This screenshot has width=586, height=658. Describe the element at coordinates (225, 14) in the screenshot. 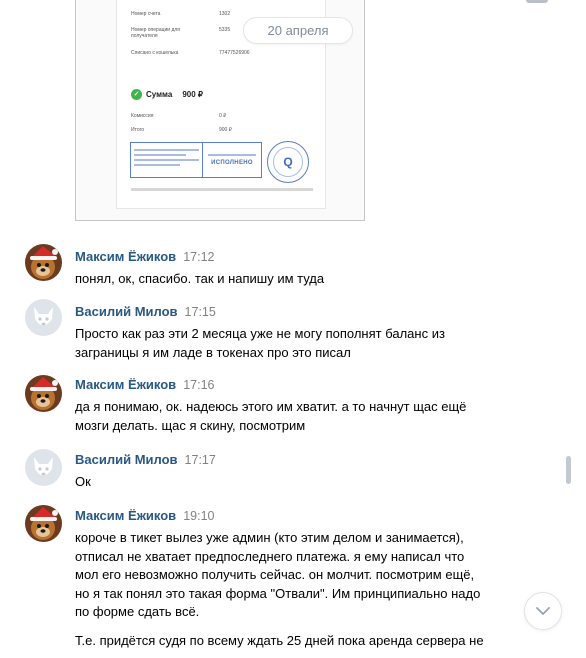

I see `receipt-row-value: 1302` at that location.